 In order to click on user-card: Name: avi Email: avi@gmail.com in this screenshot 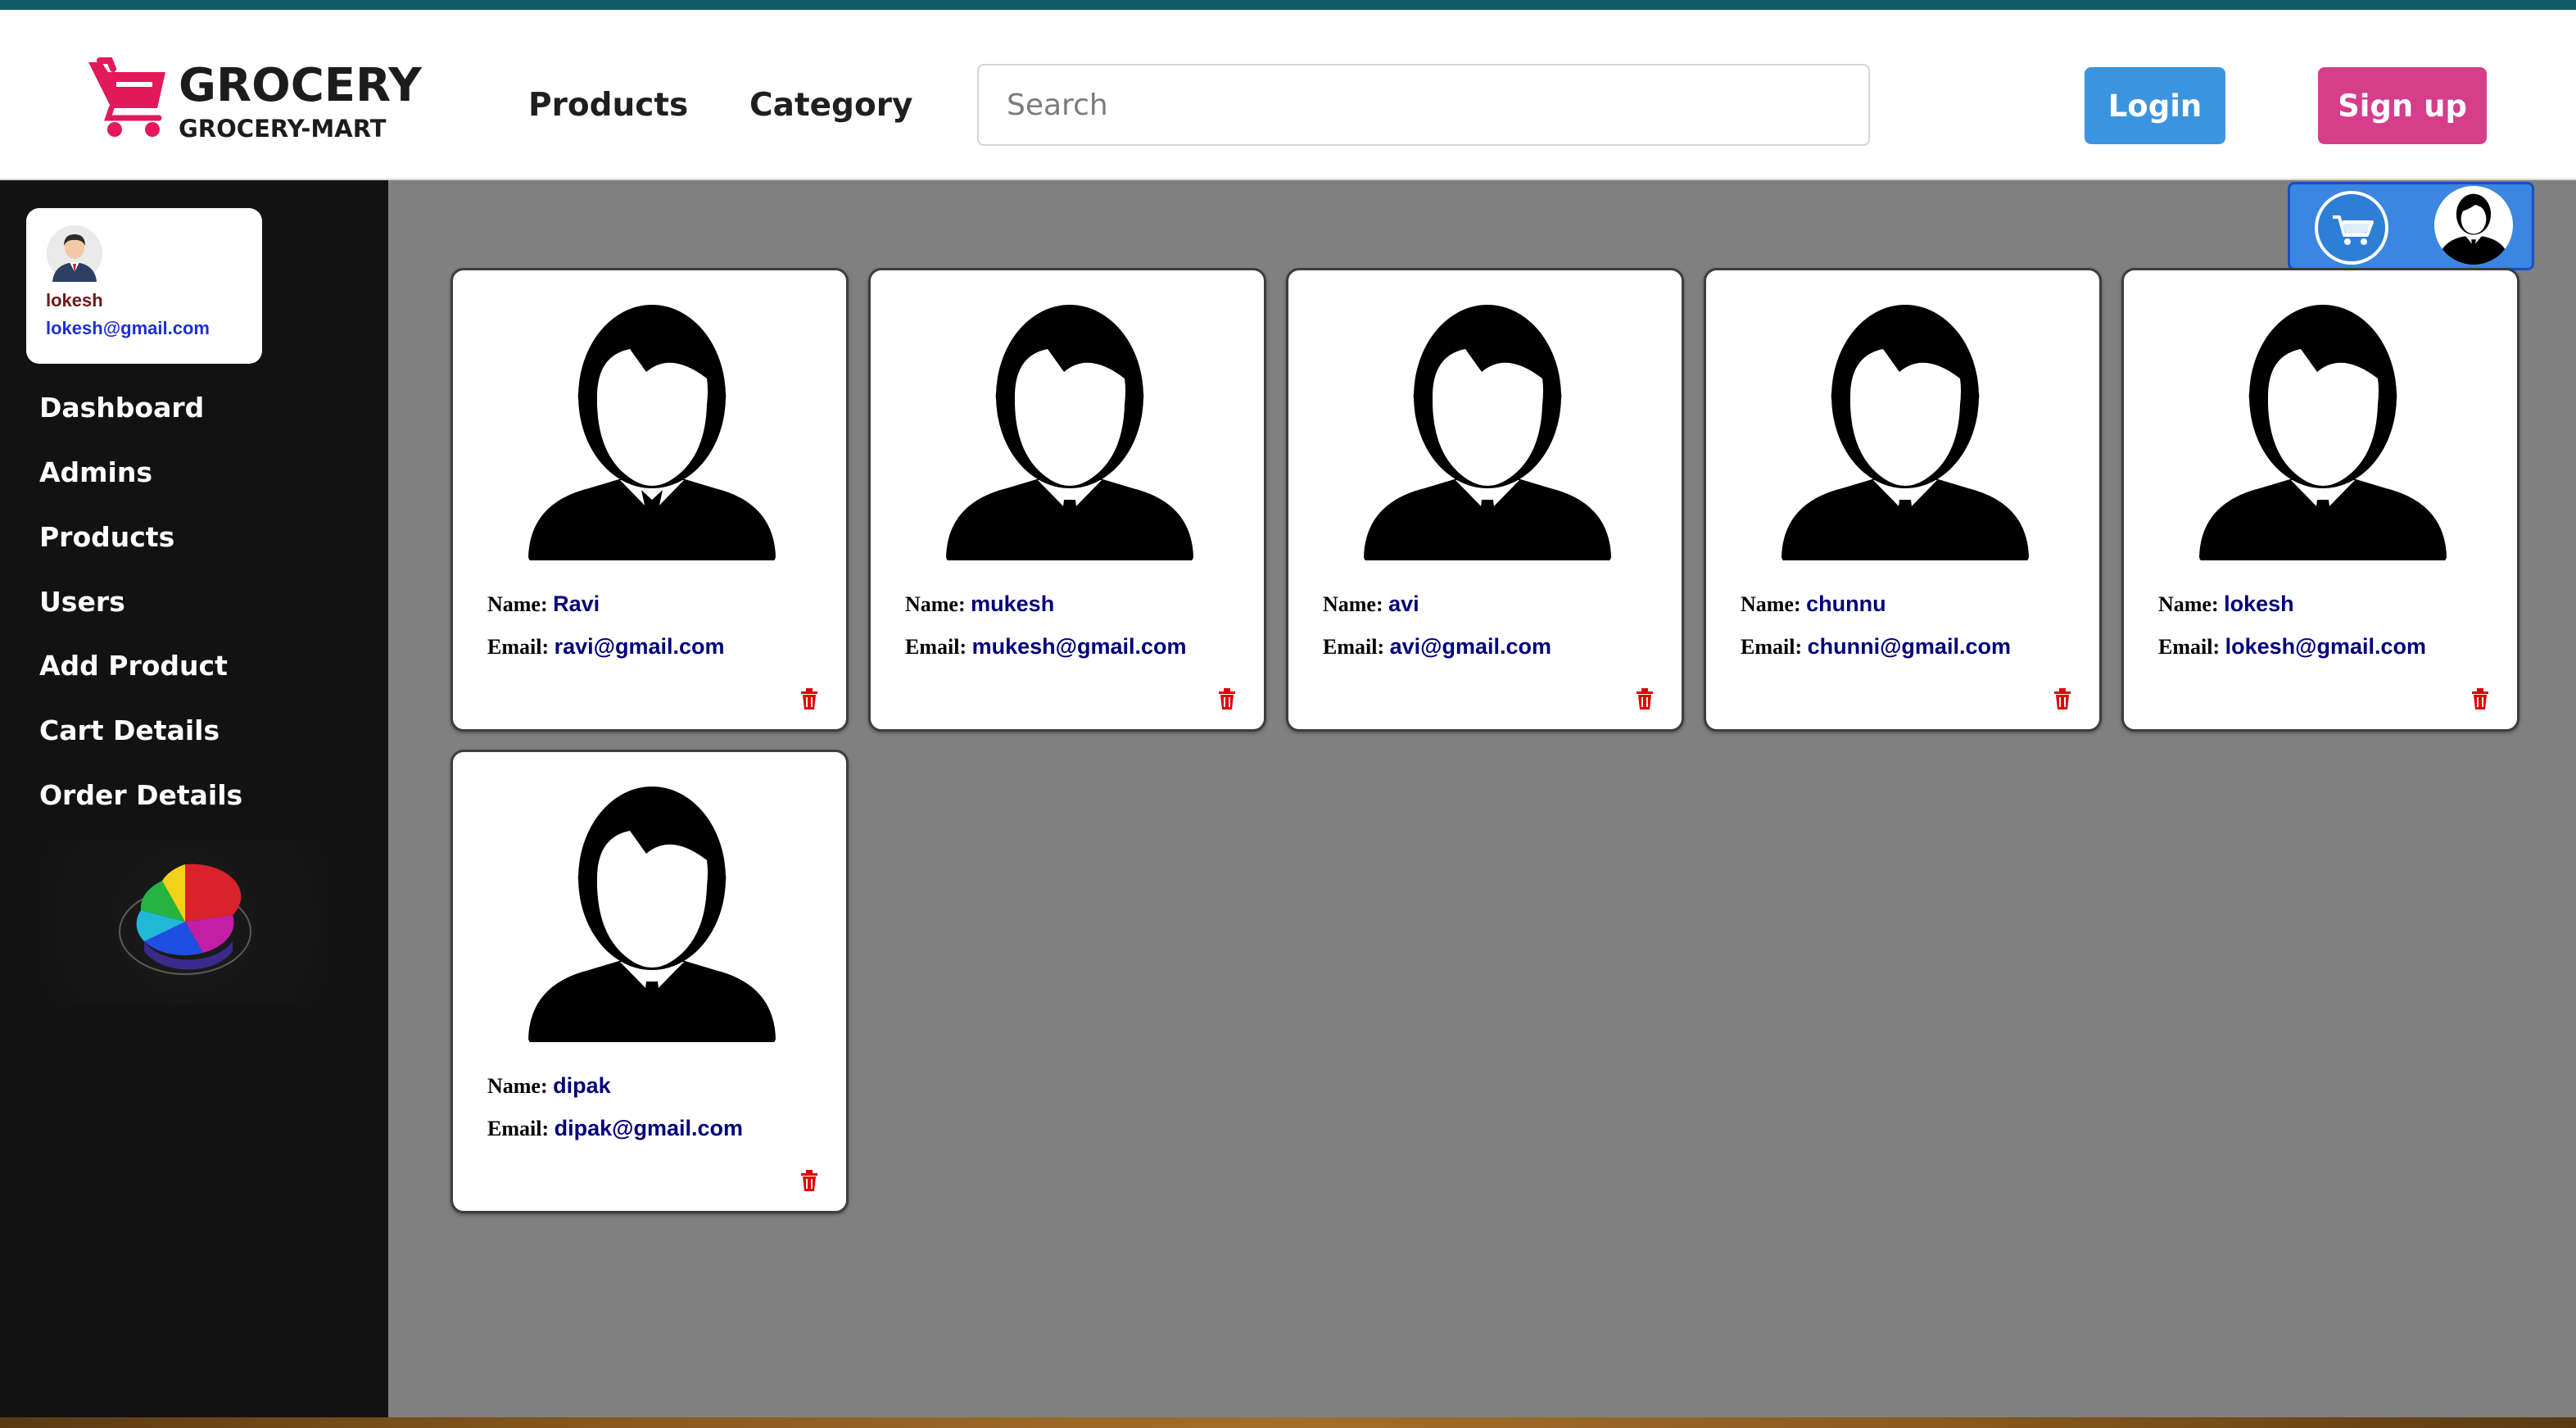, I will do `click(1485, 500)`.